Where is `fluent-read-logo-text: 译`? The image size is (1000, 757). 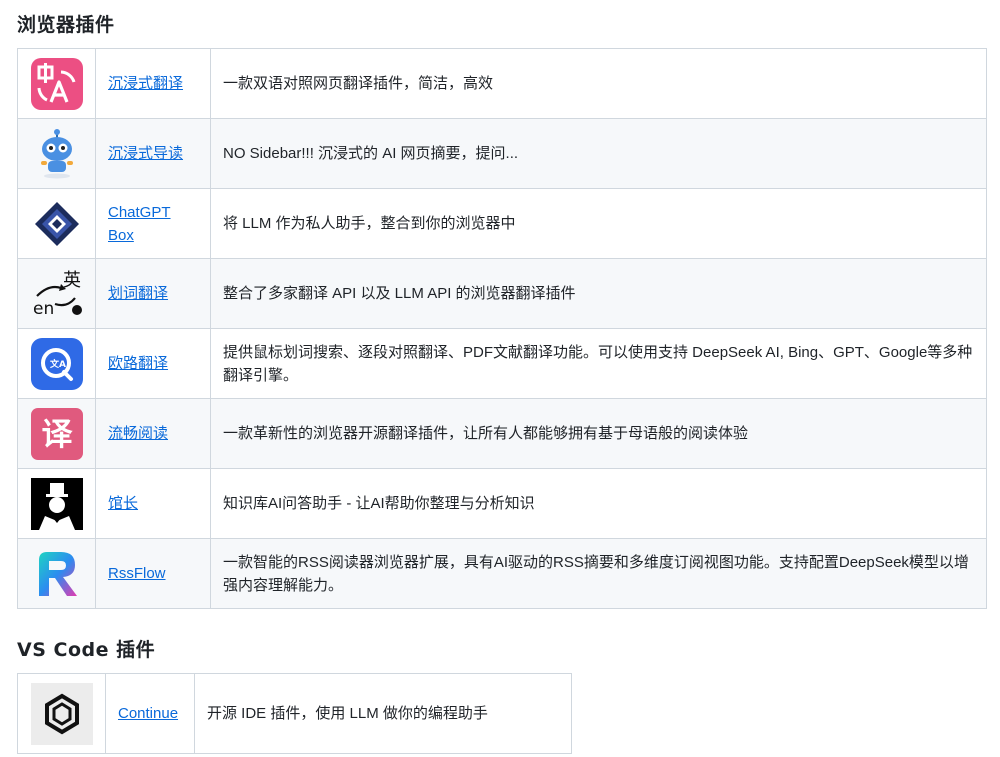
fluent-read-logo-text: 译 is located at coordinates (57, 435).